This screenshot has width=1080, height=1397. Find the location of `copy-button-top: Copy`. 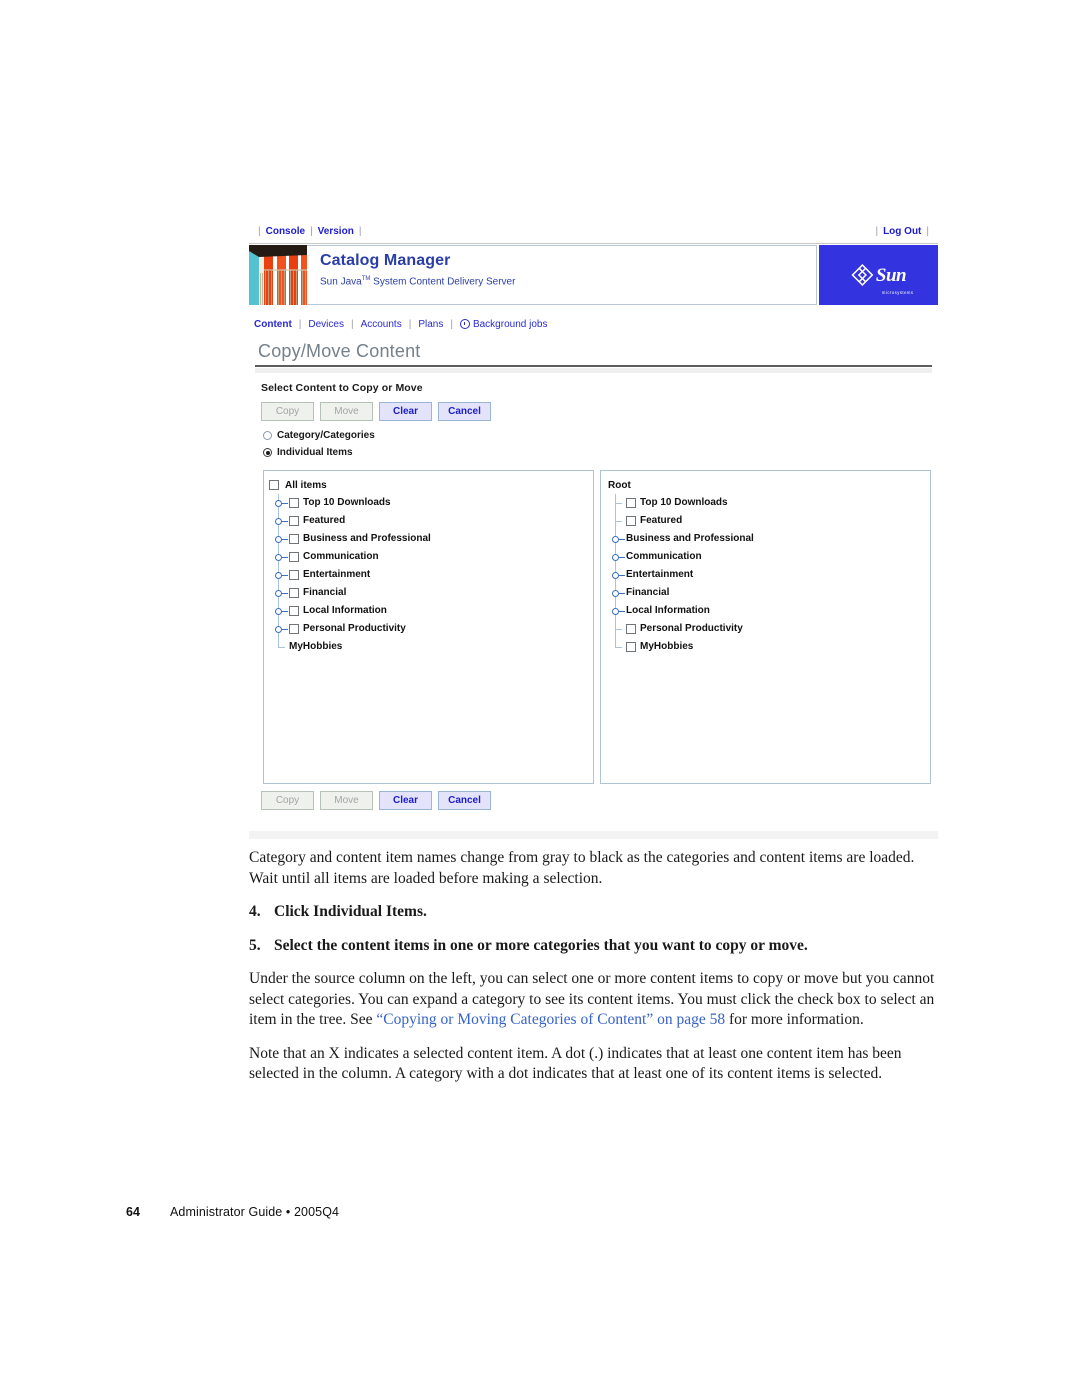

copy-button-top: Copy is located at coordinates (287, 411).